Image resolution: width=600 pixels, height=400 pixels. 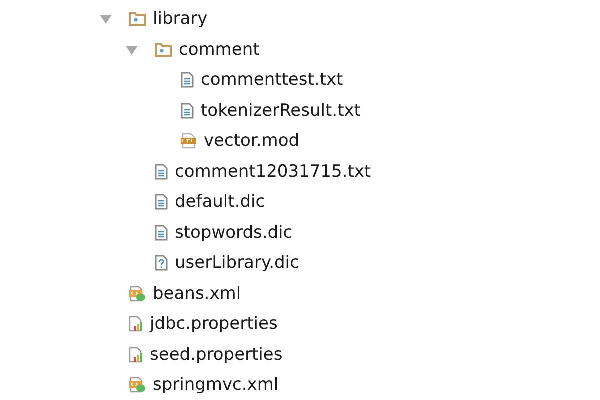 What do you see at coordinates (273, 172) in the screenshot?
I see `file-name: comment12031715.txt` at bounding box center [273, 172].